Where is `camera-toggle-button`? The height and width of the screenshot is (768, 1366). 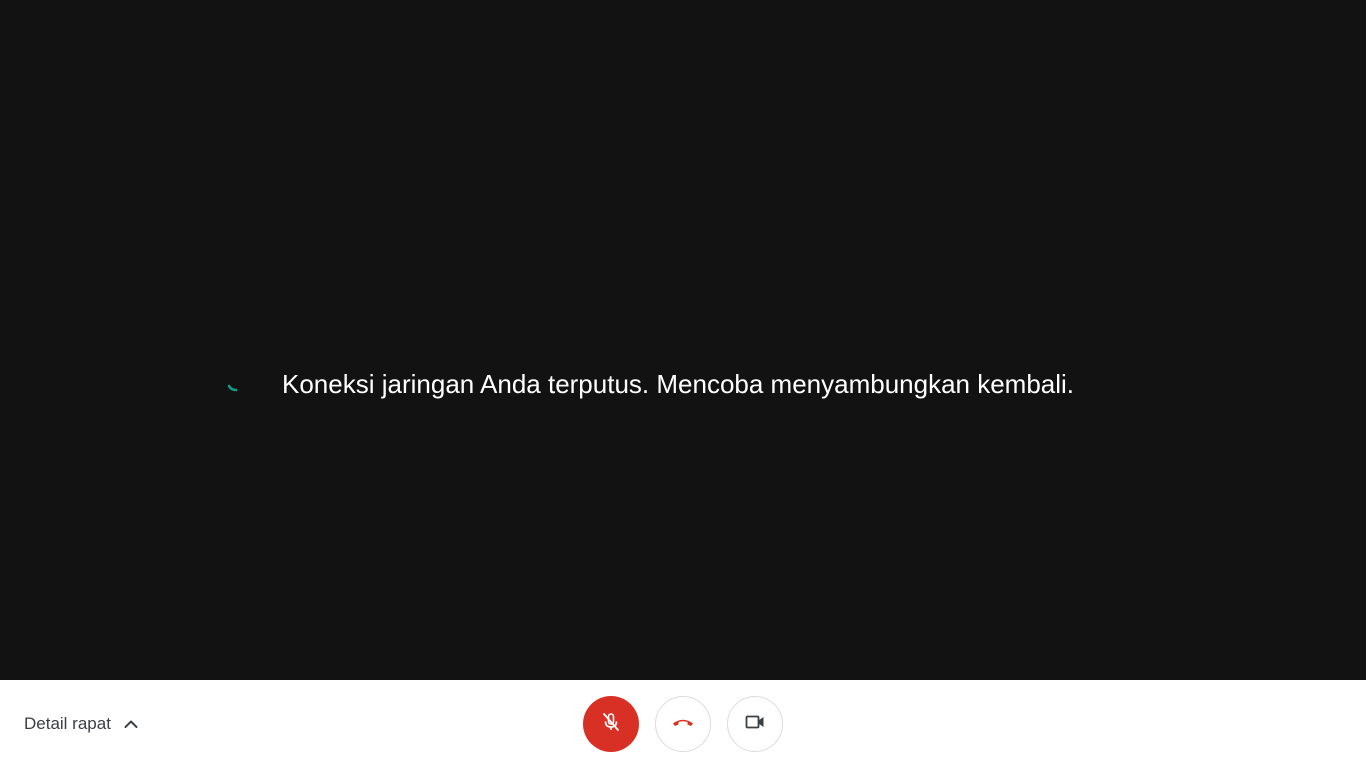 camera-toggle-button is located at coordinates (755, 724).